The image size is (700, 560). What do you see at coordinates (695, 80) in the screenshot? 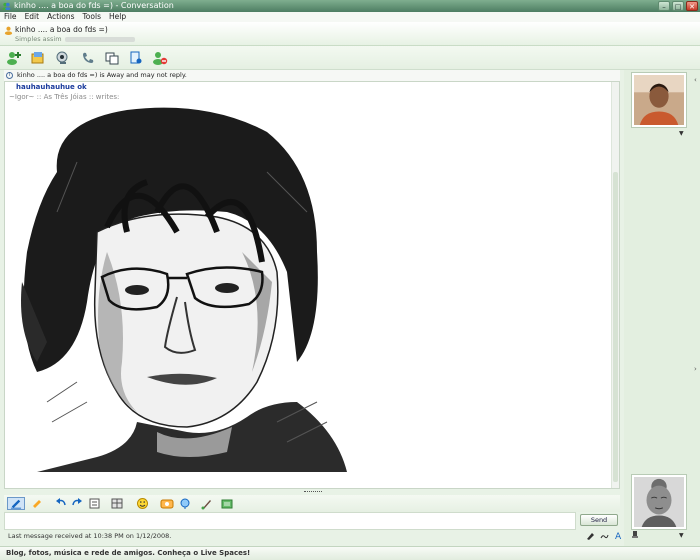
I see `collapse-arrow-icon: ‹` at bounding box center [695, 80].